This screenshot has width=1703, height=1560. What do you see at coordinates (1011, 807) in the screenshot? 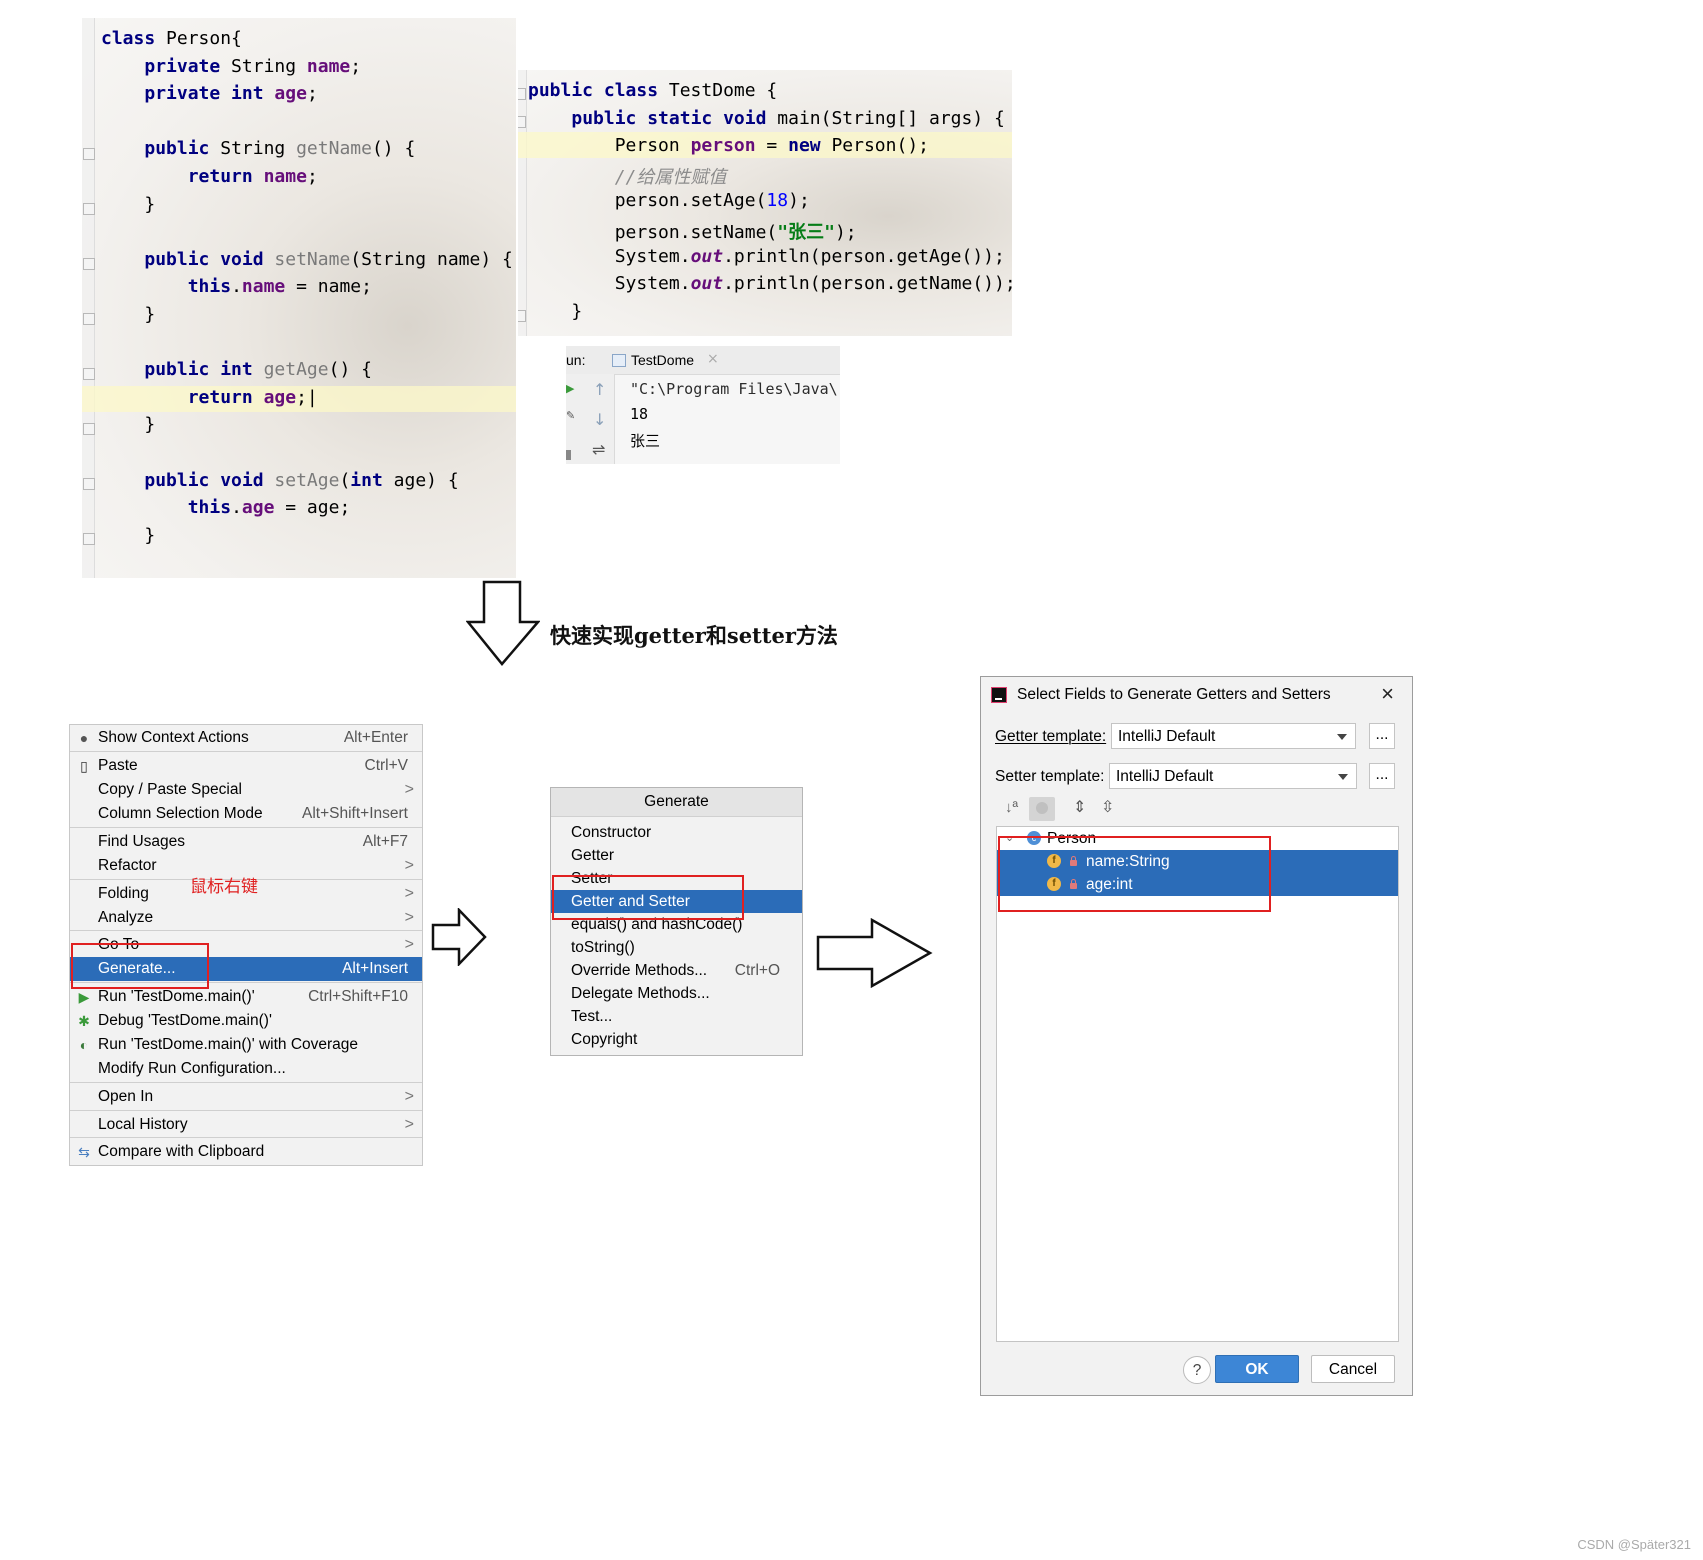
I see `sort-alpha-icon: ↓ª` at bounding box center [1011, 807].